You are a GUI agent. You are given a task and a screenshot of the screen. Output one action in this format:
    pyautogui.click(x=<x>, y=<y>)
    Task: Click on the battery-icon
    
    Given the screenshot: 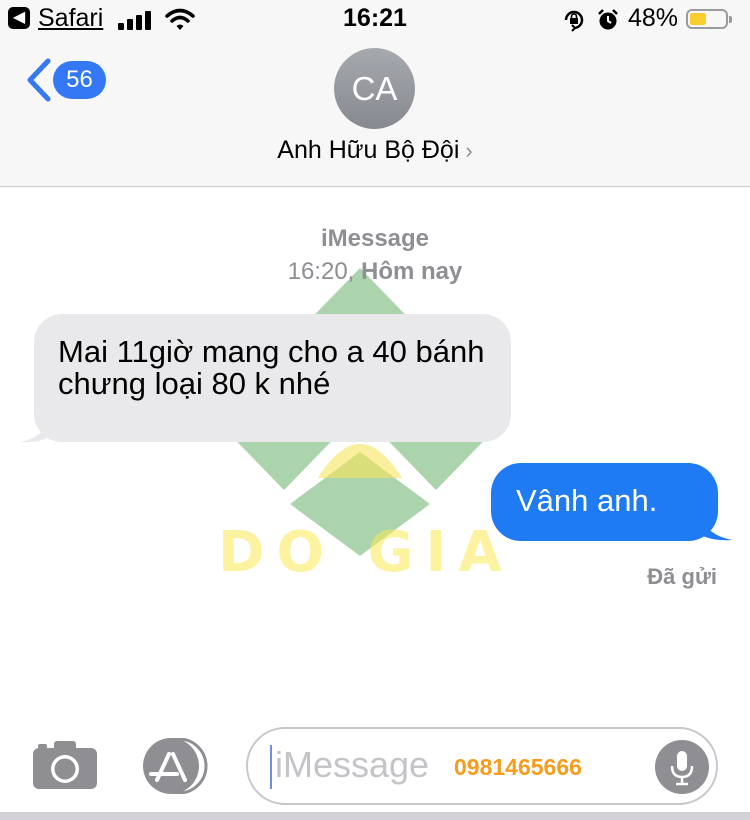 What is the action you would take?
    pyautogui.click(x=709, y=19)
    